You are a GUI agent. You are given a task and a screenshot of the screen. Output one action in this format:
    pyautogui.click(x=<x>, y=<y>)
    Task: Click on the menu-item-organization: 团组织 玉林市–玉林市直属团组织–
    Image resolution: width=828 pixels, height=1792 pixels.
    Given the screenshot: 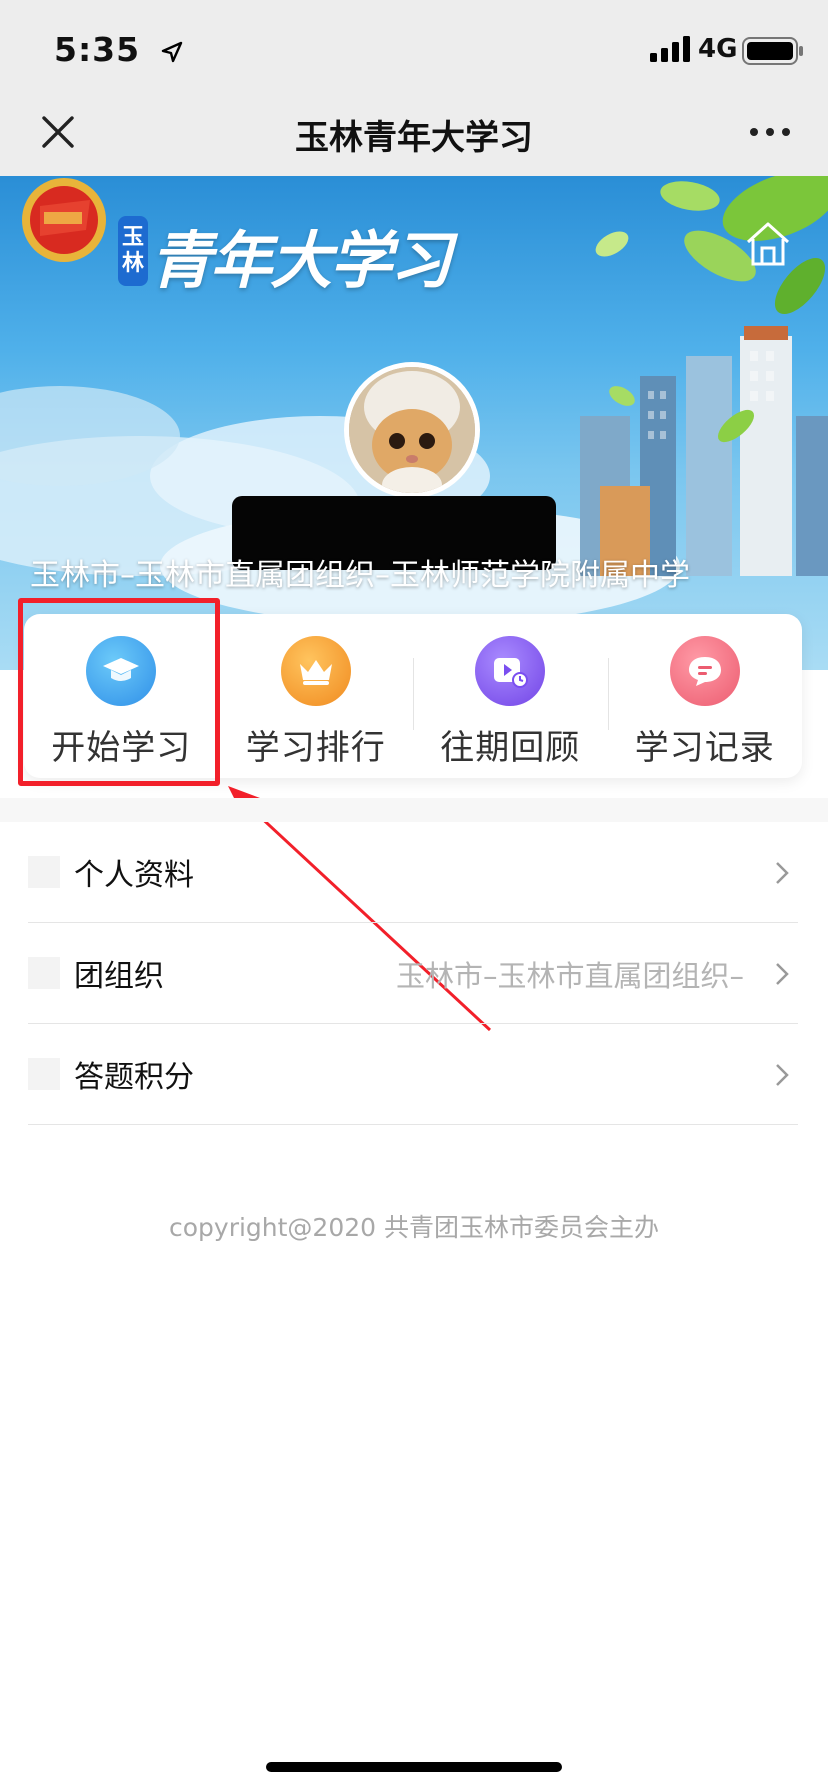 What is the action you would take?
    pyautogui.click(x=413, y=973)
    